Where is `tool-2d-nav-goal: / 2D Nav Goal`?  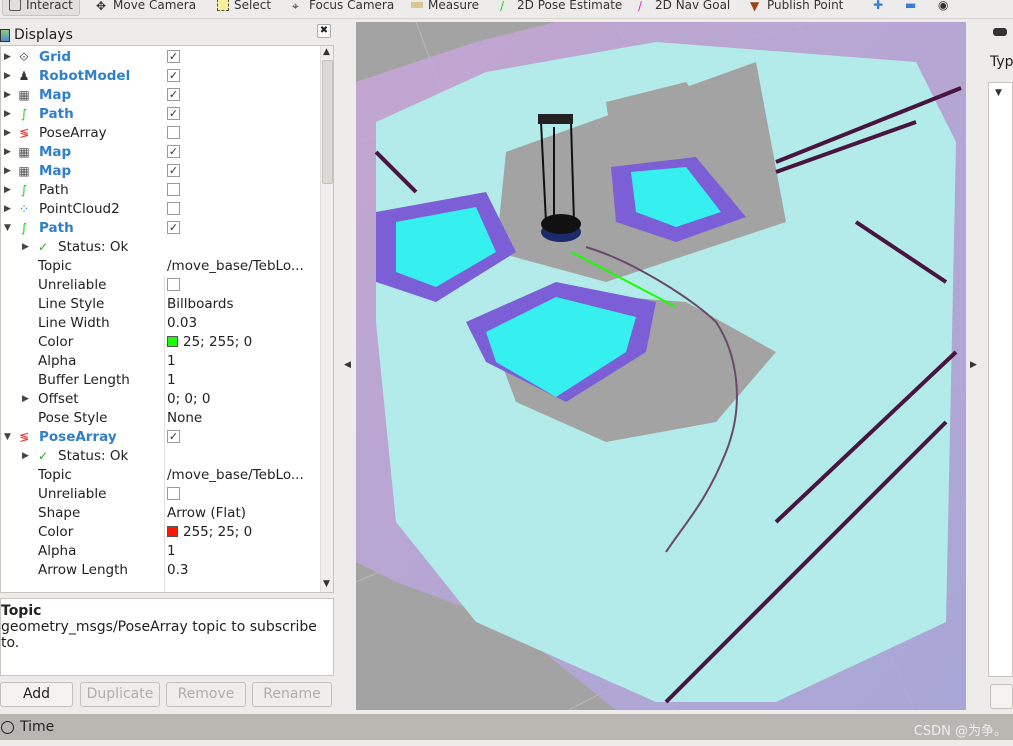 tool-2d-nav-goal: / 2D Nav Goal is located at coordinates (684, 8).